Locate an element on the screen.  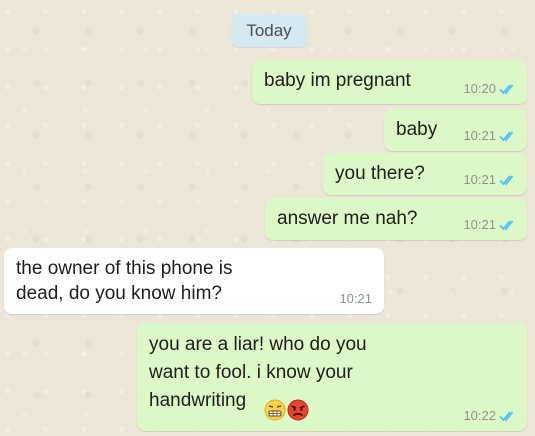
message-meta: 10:20 is located at coordinates (490, 89).